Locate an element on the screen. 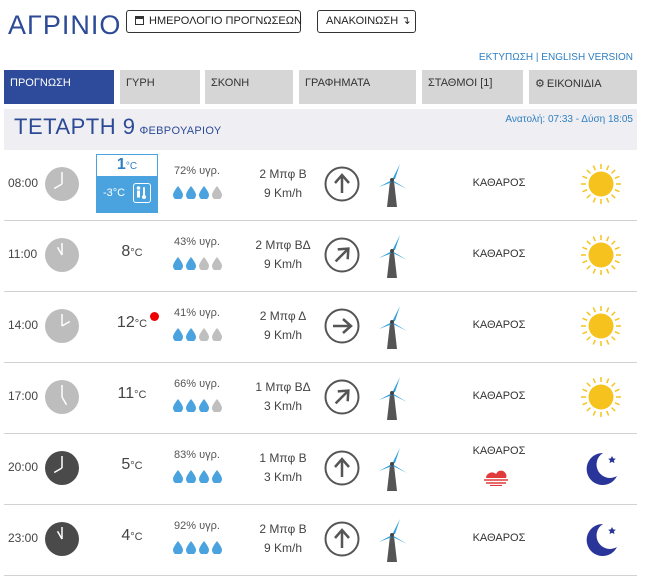  forecast-row: 20:00 5°C 83% υγρ. 1 Μπφ Β 3 Km/h ΚΑΘΑΡΟΣ is located at coordinates (320, 469).